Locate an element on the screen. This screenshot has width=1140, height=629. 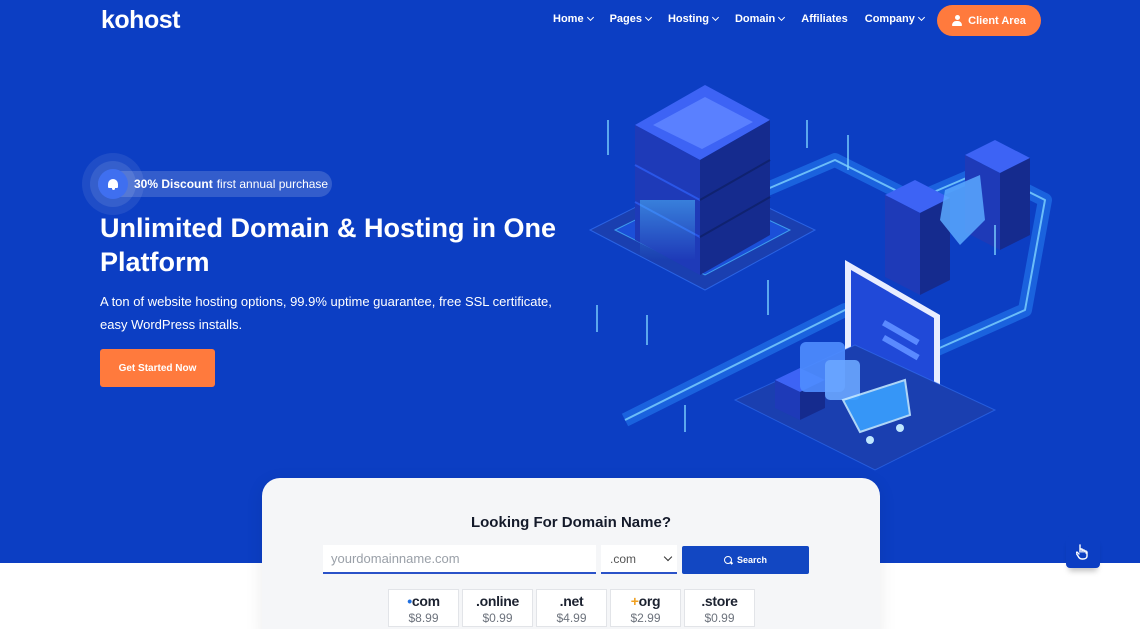
tld-price: $2.99 is located at coordinates (645, 618).